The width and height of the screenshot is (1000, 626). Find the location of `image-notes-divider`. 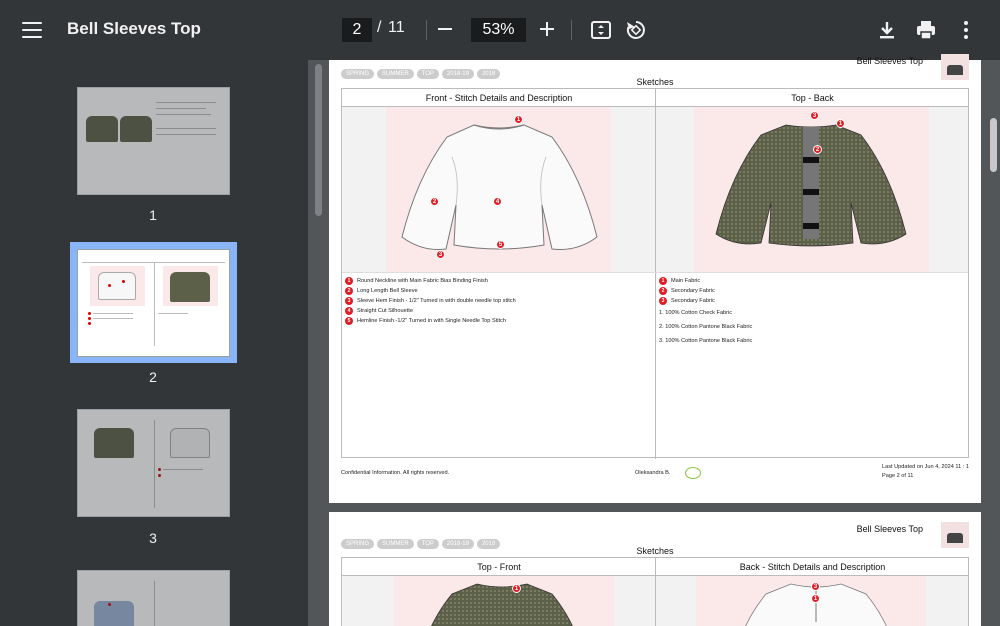

image-notes-divider is located at coordinates (655, 272).